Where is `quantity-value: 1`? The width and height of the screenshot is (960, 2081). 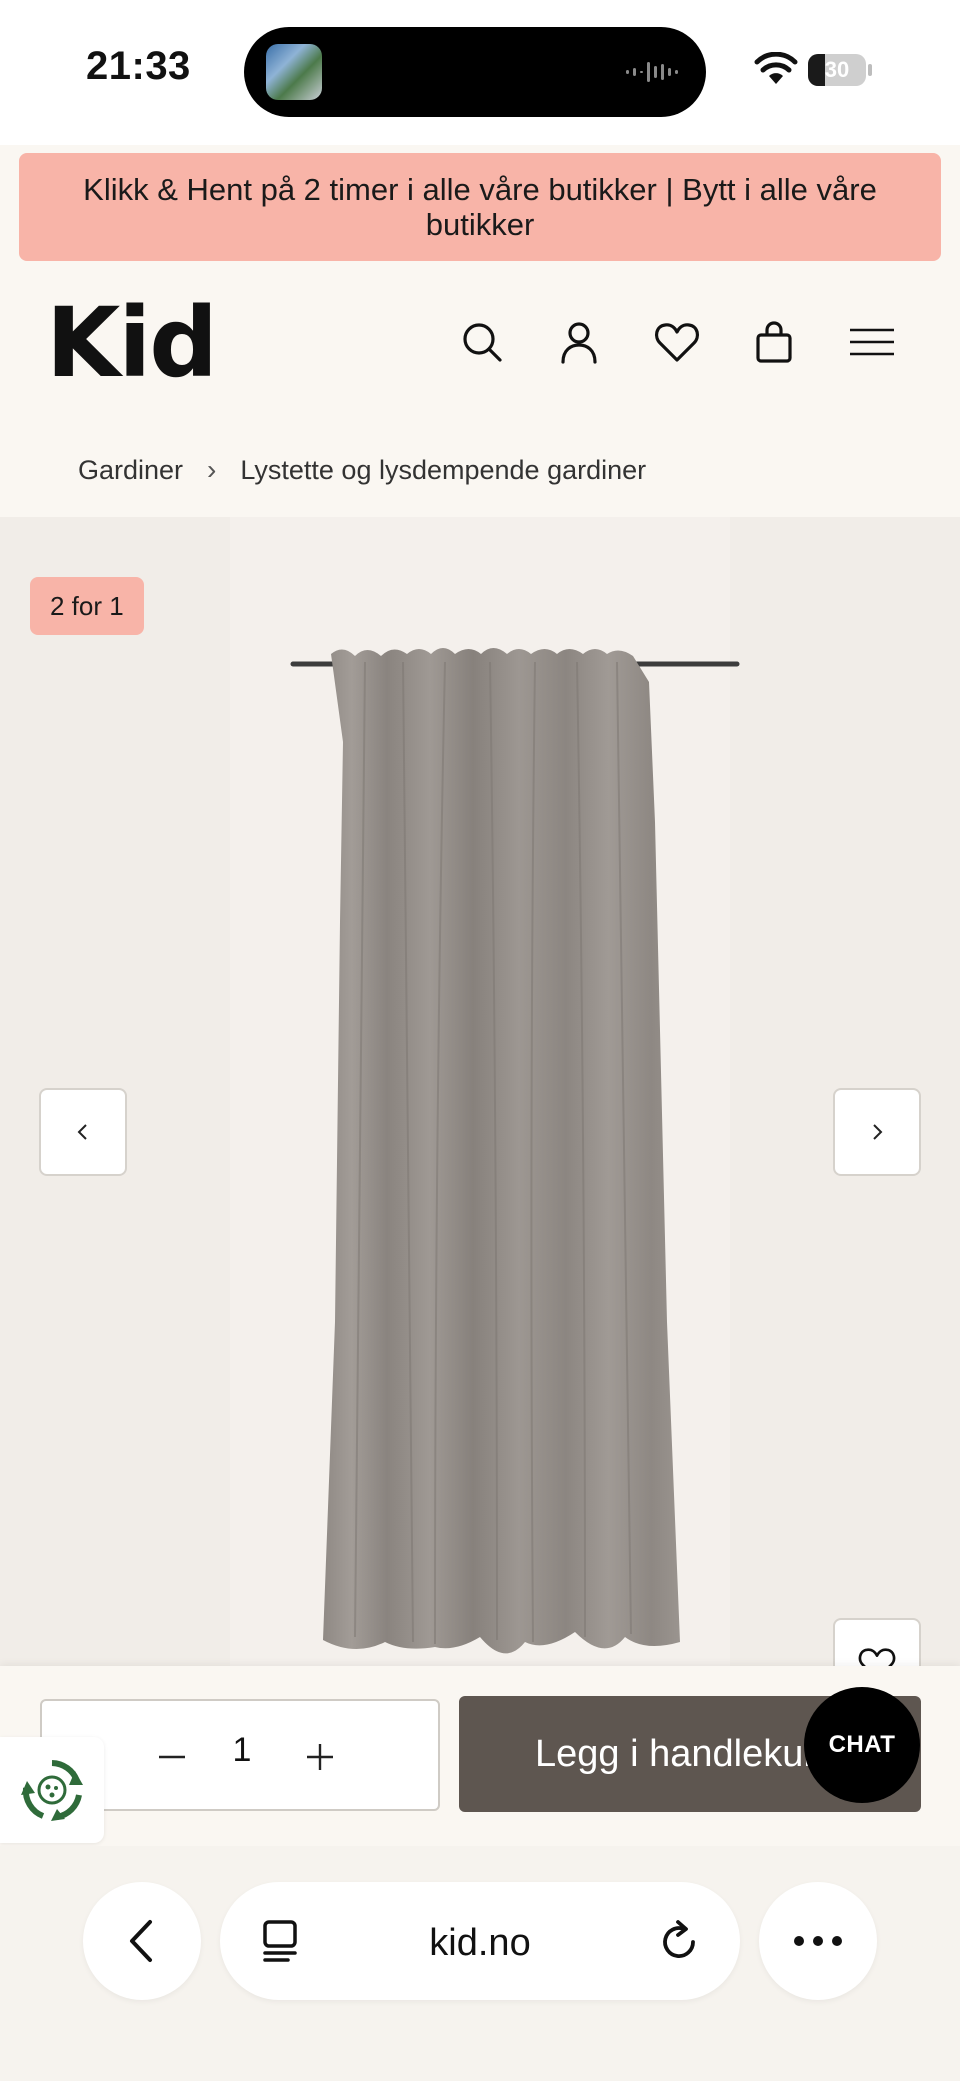 quantity-value: 1 is located at coordinates (242, 1750).